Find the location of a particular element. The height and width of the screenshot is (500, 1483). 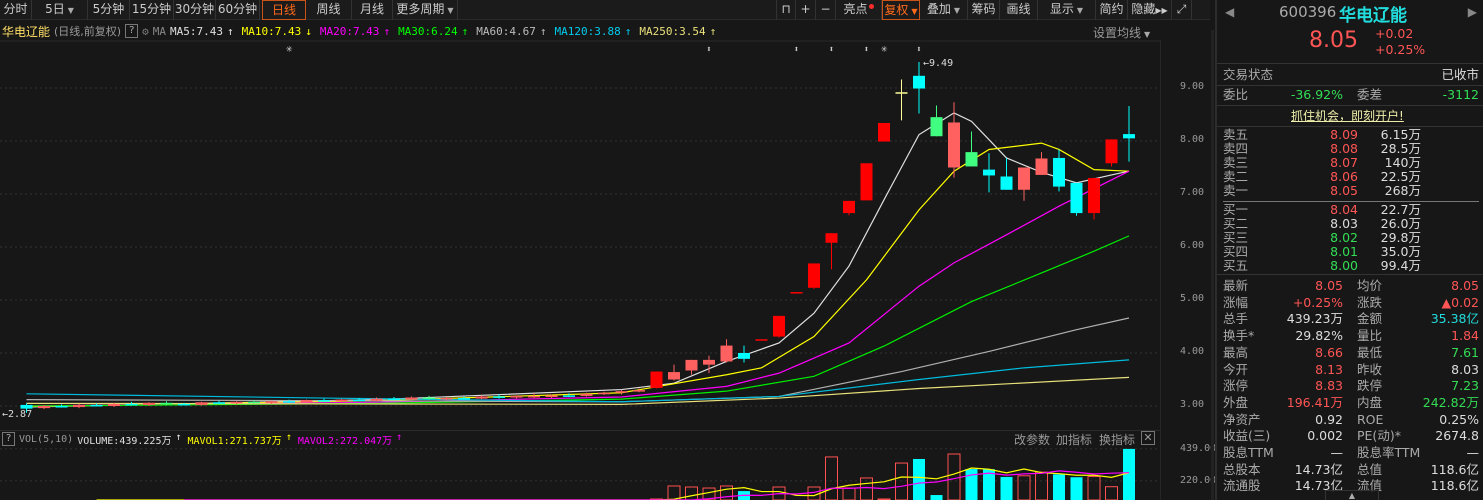

period-daily: 日线 is located at coordinates (284, 10).